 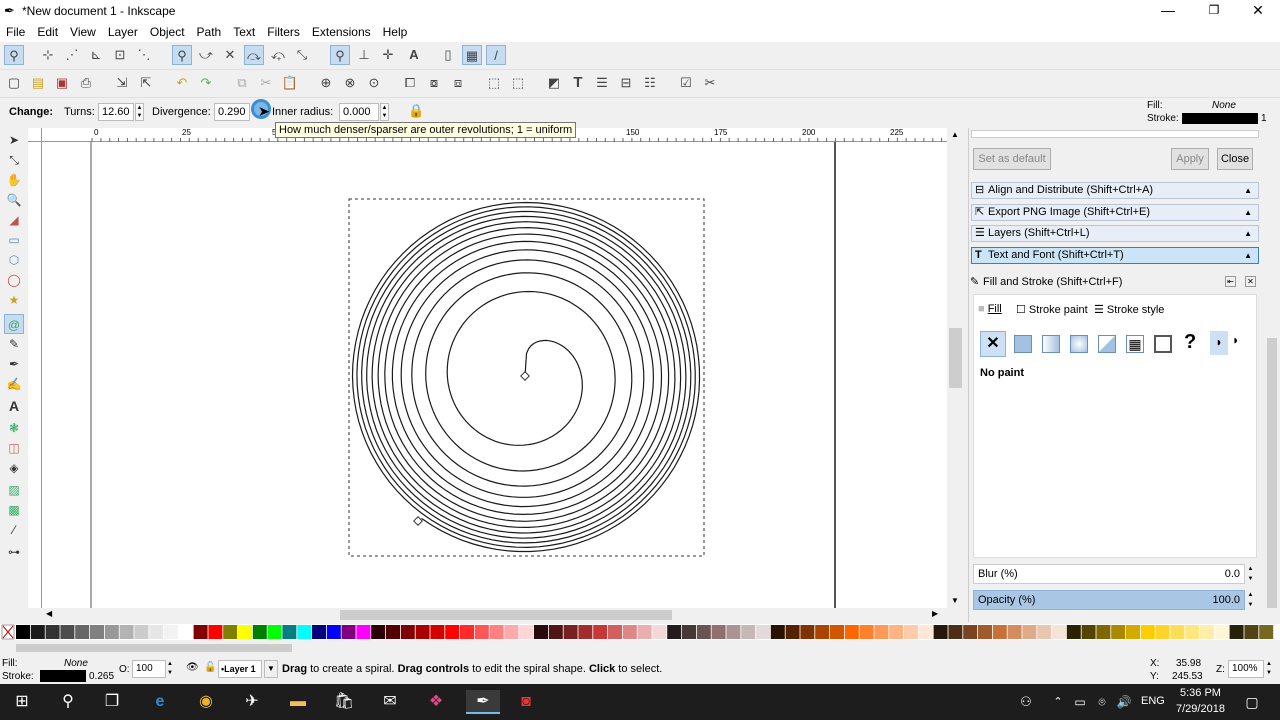 I want to click on minimize-button: —, so click(x=1168, y=11).